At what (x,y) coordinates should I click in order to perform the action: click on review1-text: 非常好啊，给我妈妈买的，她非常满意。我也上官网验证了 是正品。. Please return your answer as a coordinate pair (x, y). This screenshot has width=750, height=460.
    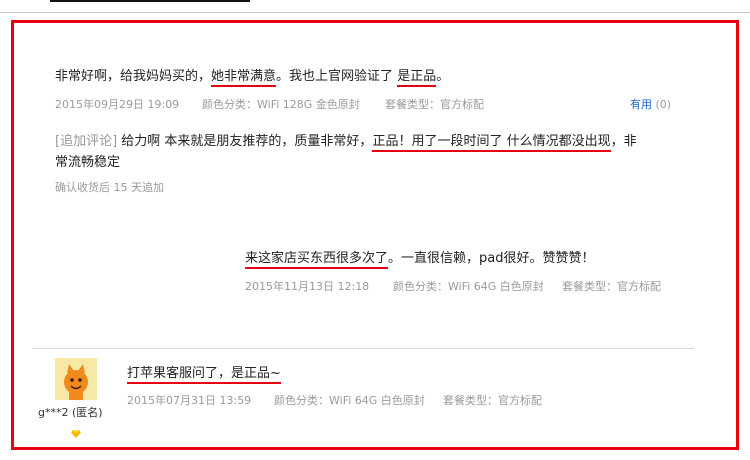
    Looking at the image, I should click on (252, 76).